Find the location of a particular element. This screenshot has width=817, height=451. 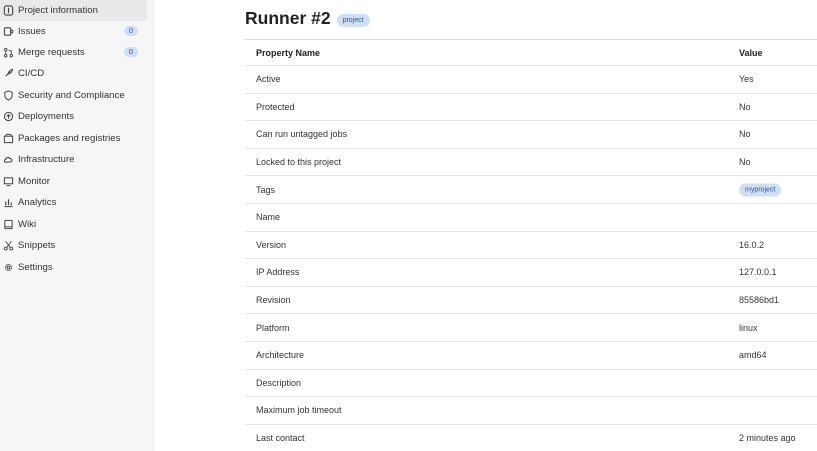

sidebar-item-label: Project information is located at coordinates (58, 10).